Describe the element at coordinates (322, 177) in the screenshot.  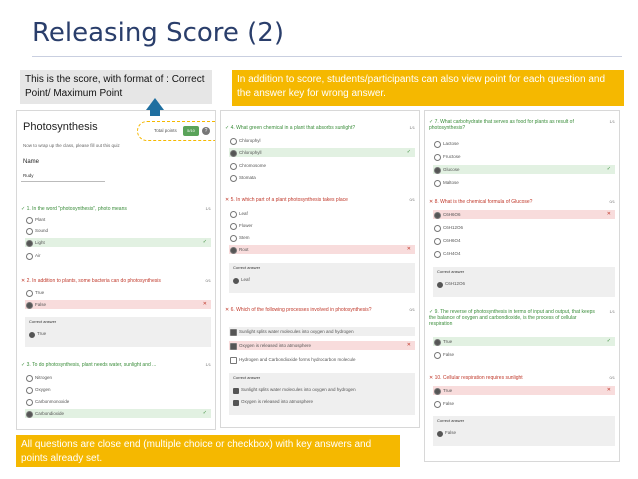
I see `q4-option: Stomata` at that location.